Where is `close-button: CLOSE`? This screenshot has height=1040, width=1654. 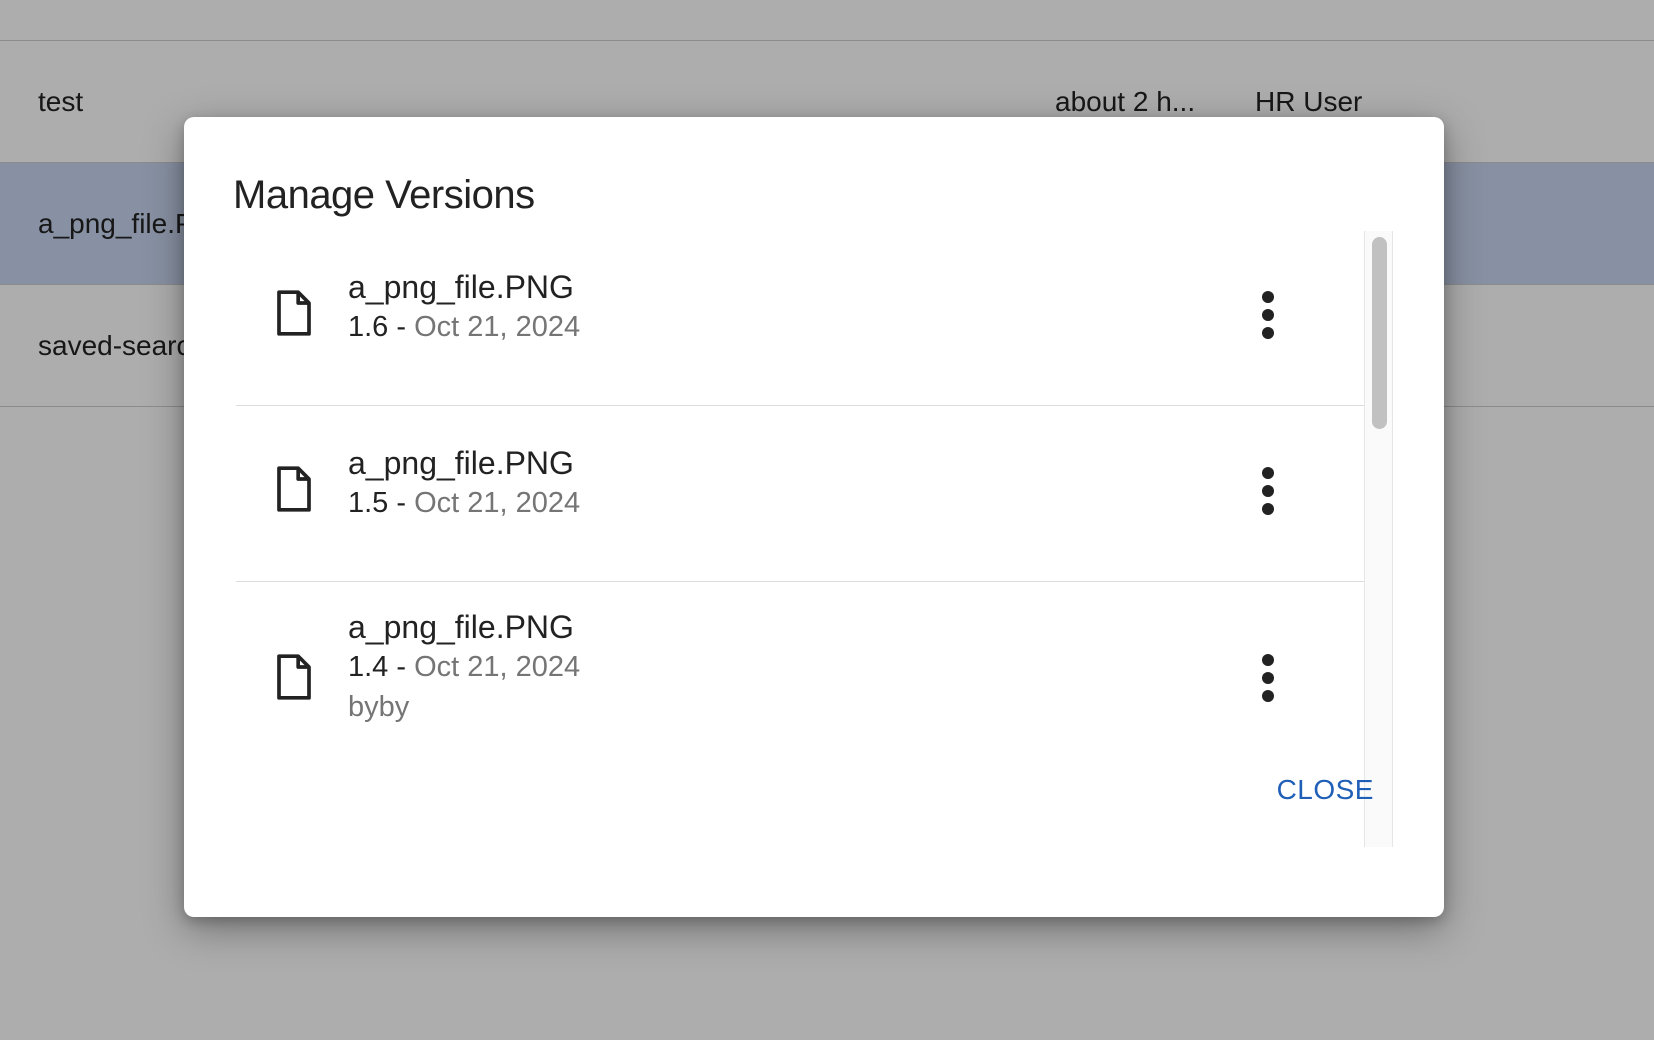
close-button: CLOSE is located at coordinates (1314, 790).